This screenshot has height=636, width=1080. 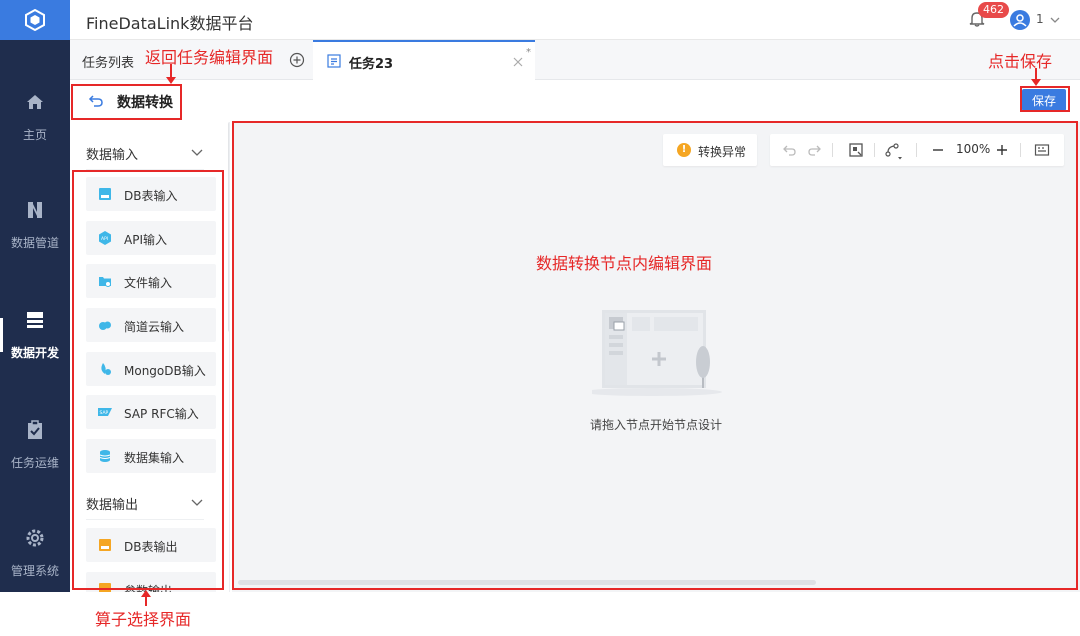 What do you see at coordinates (108, 61) in the screenshot?
I see `tab-task-list: 任务列表` at bounding box center [108, 61].